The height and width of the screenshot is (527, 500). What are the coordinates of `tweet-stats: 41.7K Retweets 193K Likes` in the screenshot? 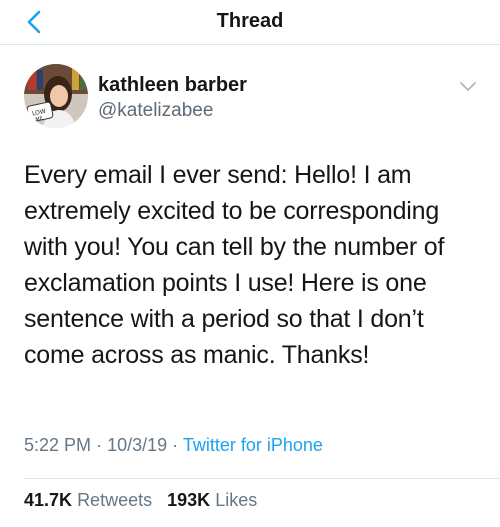 It's located at (140, 500).